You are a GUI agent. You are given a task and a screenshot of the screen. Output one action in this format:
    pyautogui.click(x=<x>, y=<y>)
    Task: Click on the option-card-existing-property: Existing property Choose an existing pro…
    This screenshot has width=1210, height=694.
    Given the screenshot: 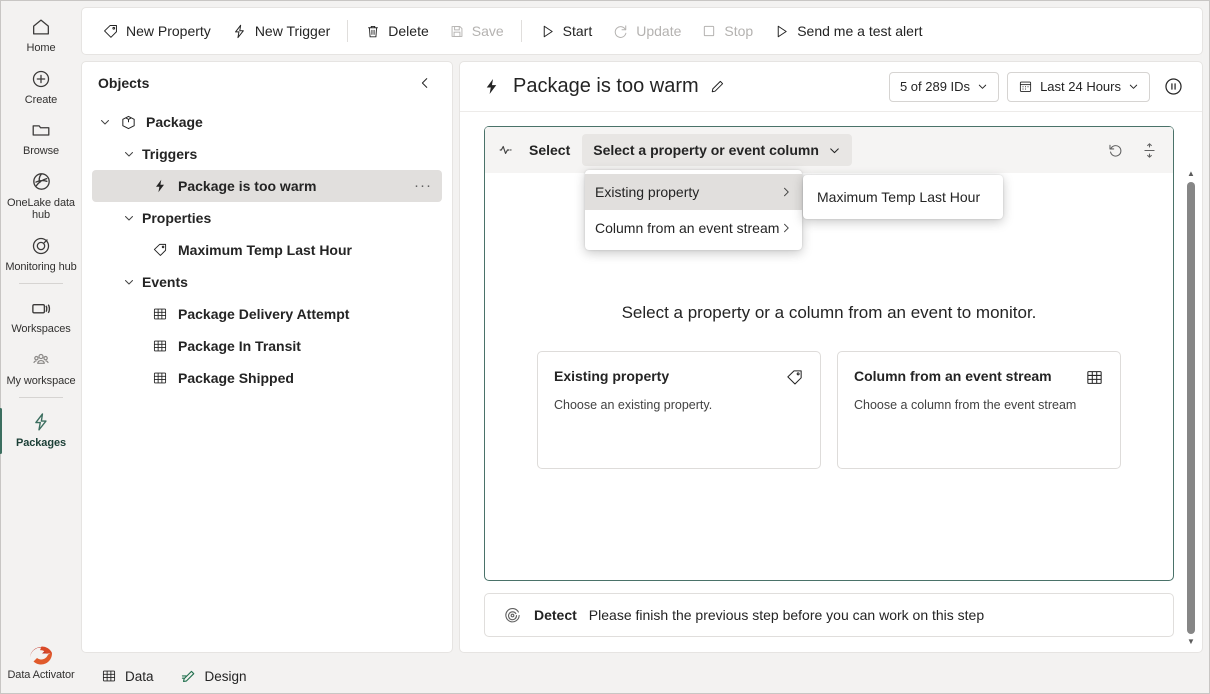 What is the action you would take?
    pyautogui.click(x=679, y=410)
    